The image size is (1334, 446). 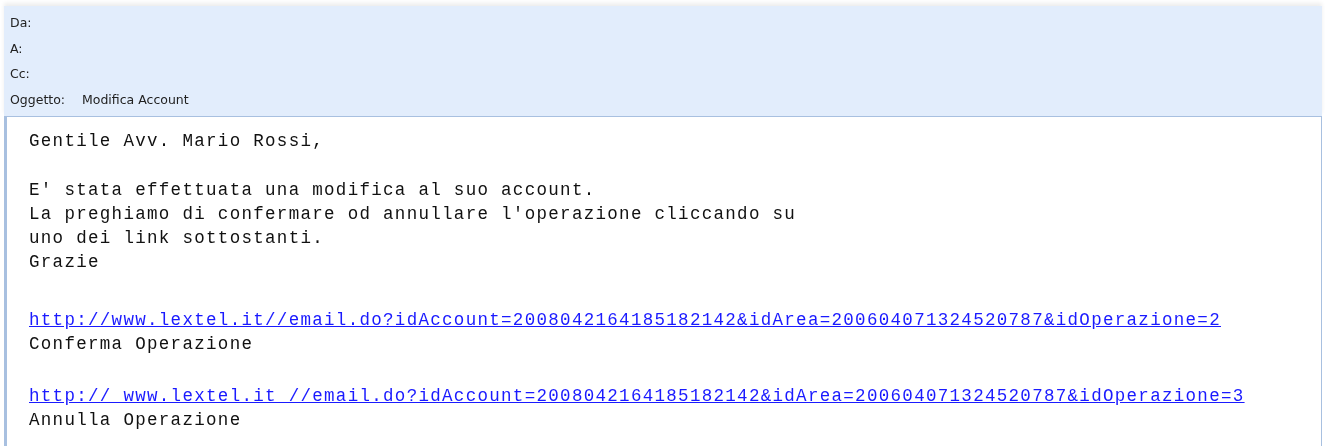 I want to click on message-text: E' stata effettuata una modifica al suo account. La preghiamo di confermare od annullare l'operazione cliccando su uno dei link sottostanti. Grazie, so click(x=413, y=226).